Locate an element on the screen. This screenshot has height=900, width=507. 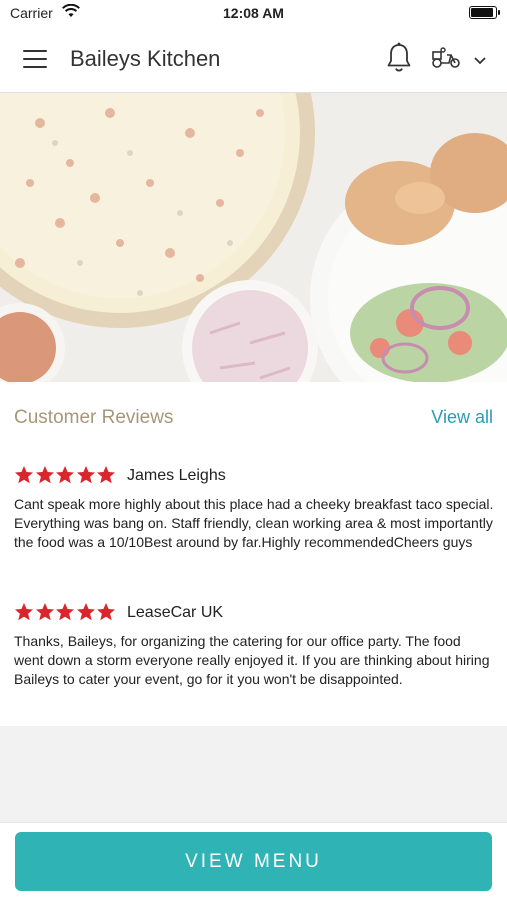
clock: 12:08 AM is located at coordinates (253, 13).